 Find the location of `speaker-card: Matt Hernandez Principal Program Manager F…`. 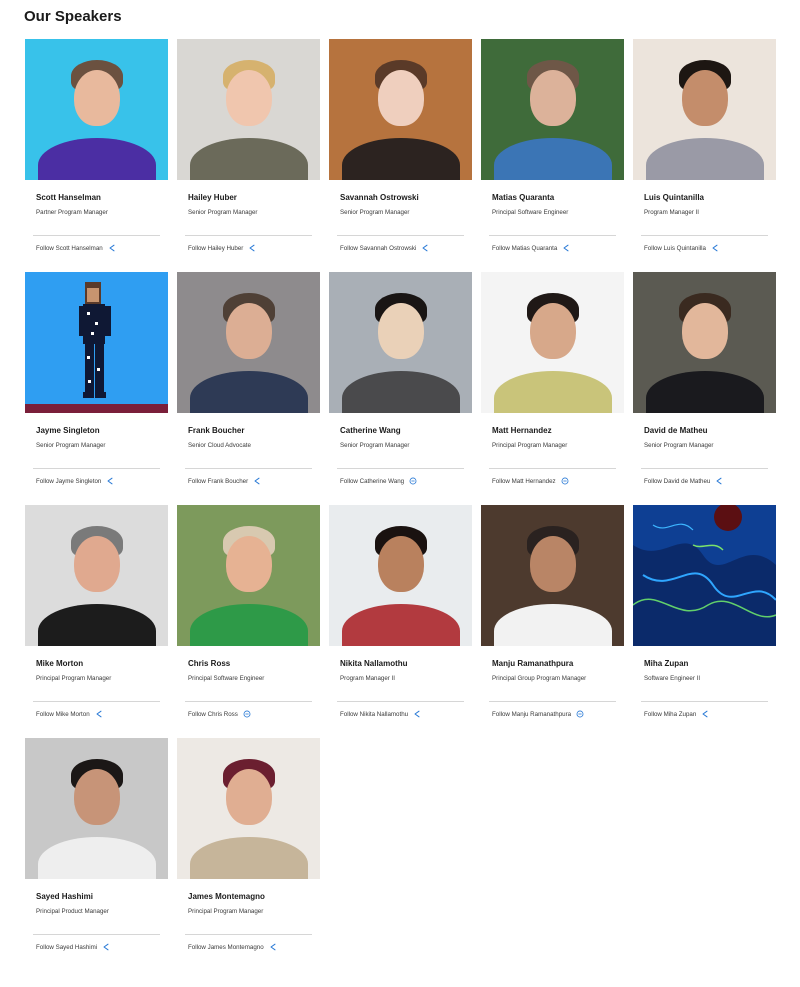

speaker-card: Matt Hernandez Principal Program Manager F… is located at coordinates (552, 384).